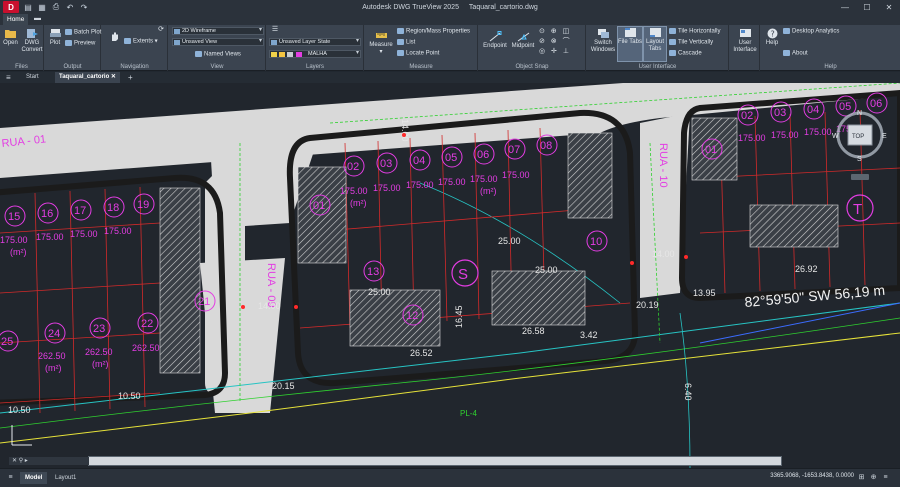 The height and width of the screenshot is (487, 900). Describe the element at coordinates (562, 42) in the screenshot. I see `snap-icons-grid: ⊙ ⊕ ◫ ⊘ ⊗ ⌒ ◎ ✛ ⊥` at that location.